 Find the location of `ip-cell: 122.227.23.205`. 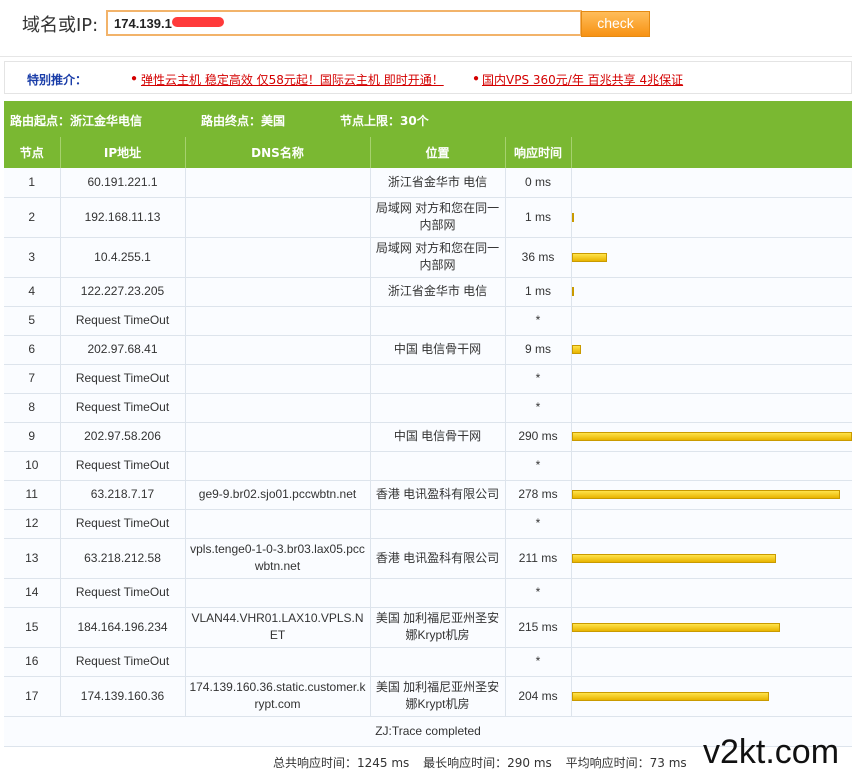

ip-cell: 122.227.23.205 is located at coordinates (123, 292).